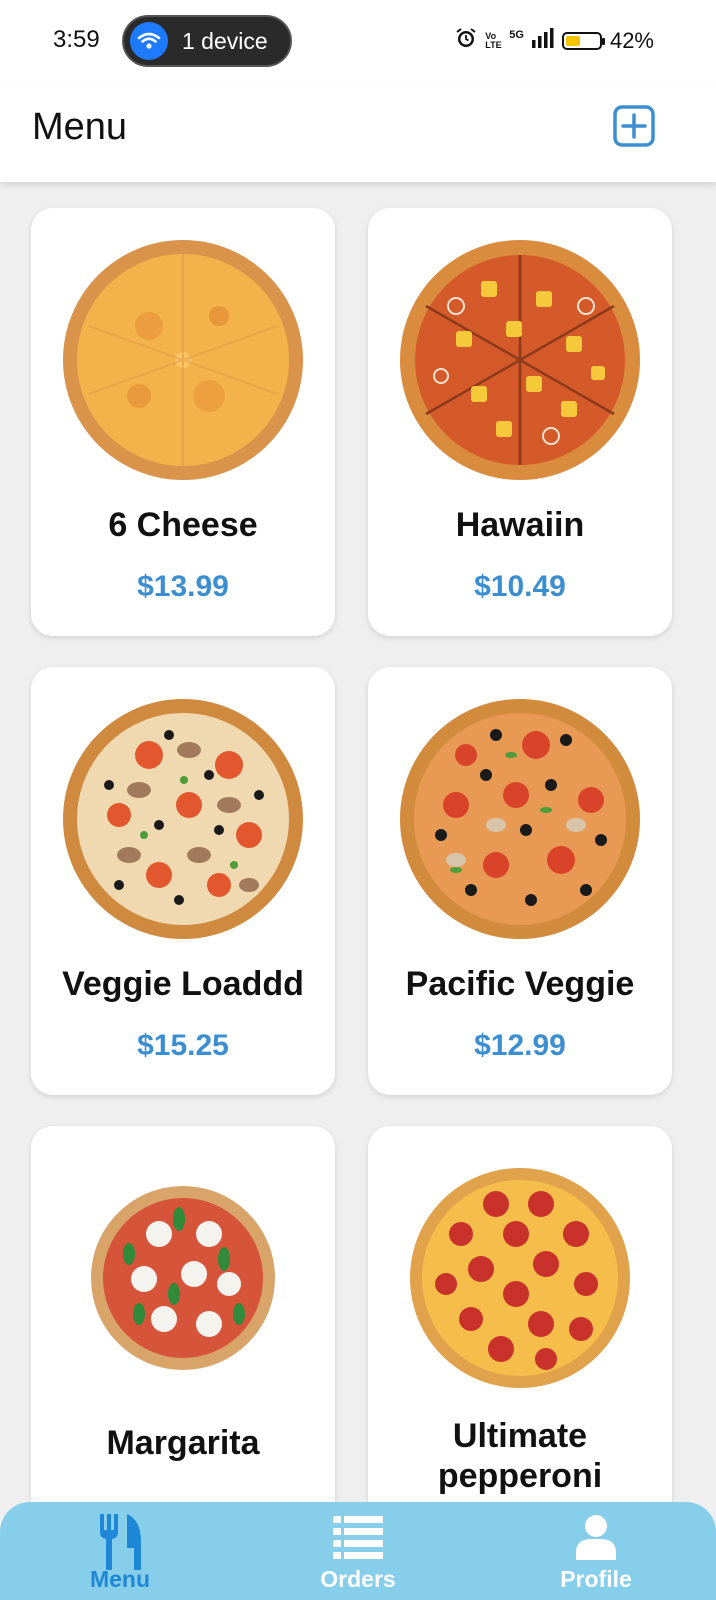 This screenshot has width=716, height=1600. Describe the element at coordinates (358, 42) in the screenshot. I see `status-bar: 3:59 1 device Vo LTE 5G 42%` at that location.